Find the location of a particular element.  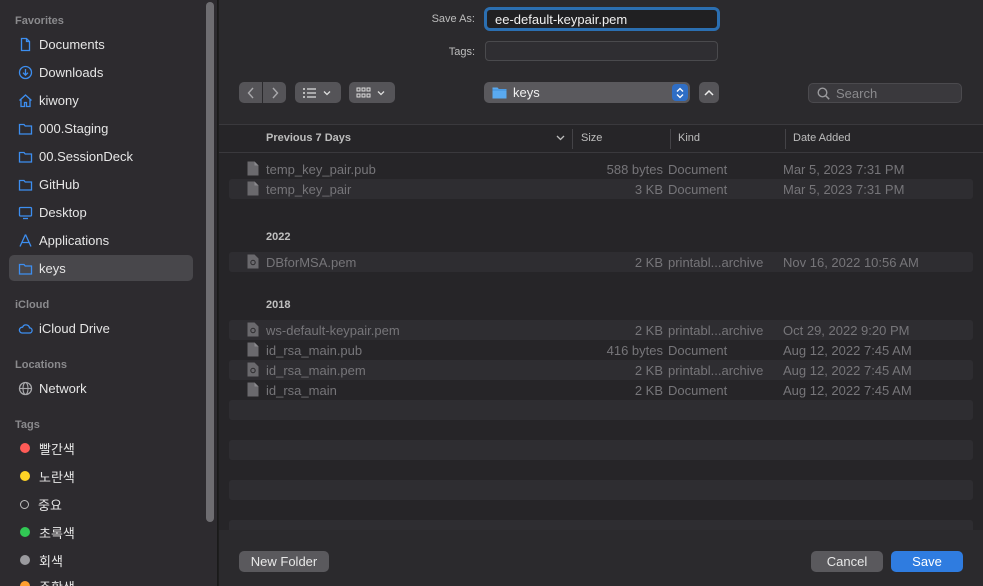

globe-icon is located at coordinates (25, 388).